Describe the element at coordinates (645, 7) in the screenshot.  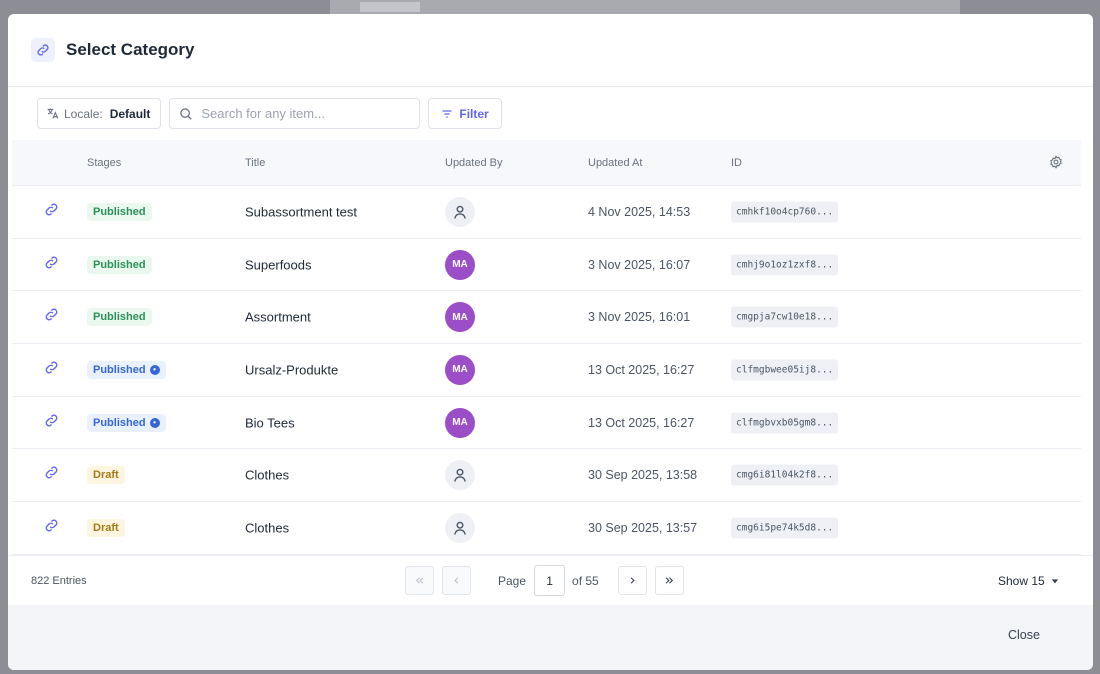
I see `background-page-strip` at that location.